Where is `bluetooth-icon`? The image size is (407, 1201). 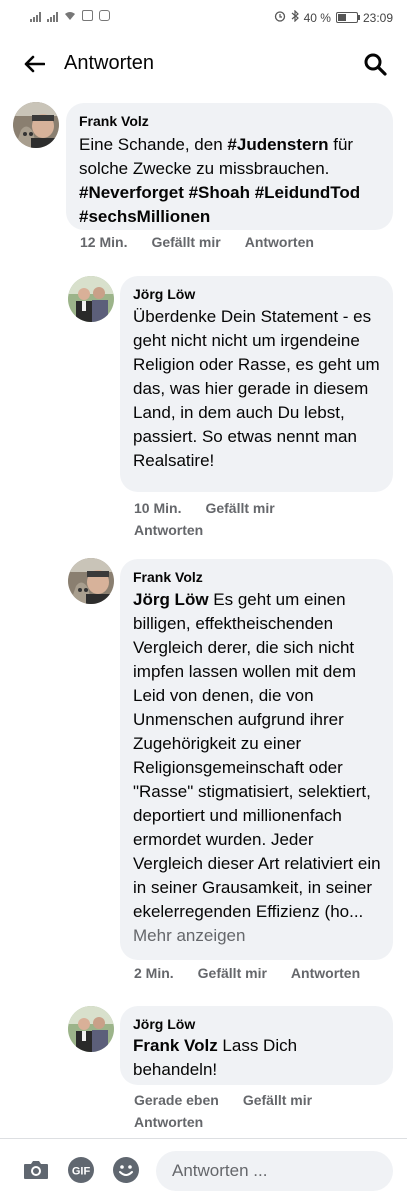
bluetooth-icon is located at coordinates (295, 17).